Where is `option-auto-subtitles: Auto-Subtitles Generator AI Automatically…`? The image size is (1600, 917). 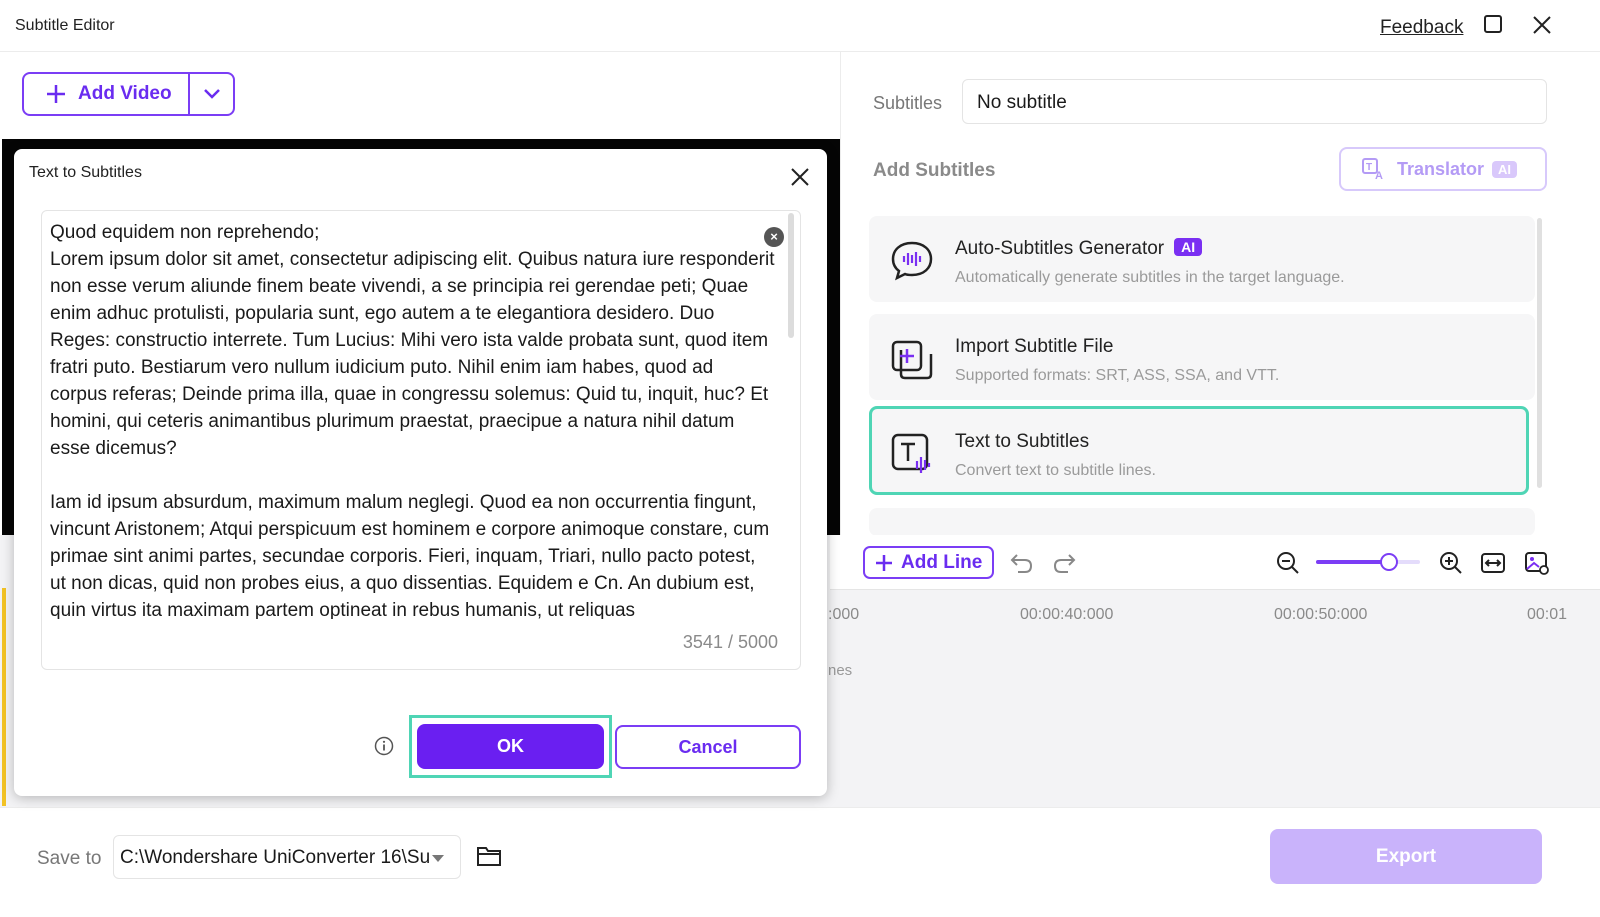
option-auto-subtitles: Auto-Subtitles Generator AI Automatically… is located at coordinates (1202, 259).